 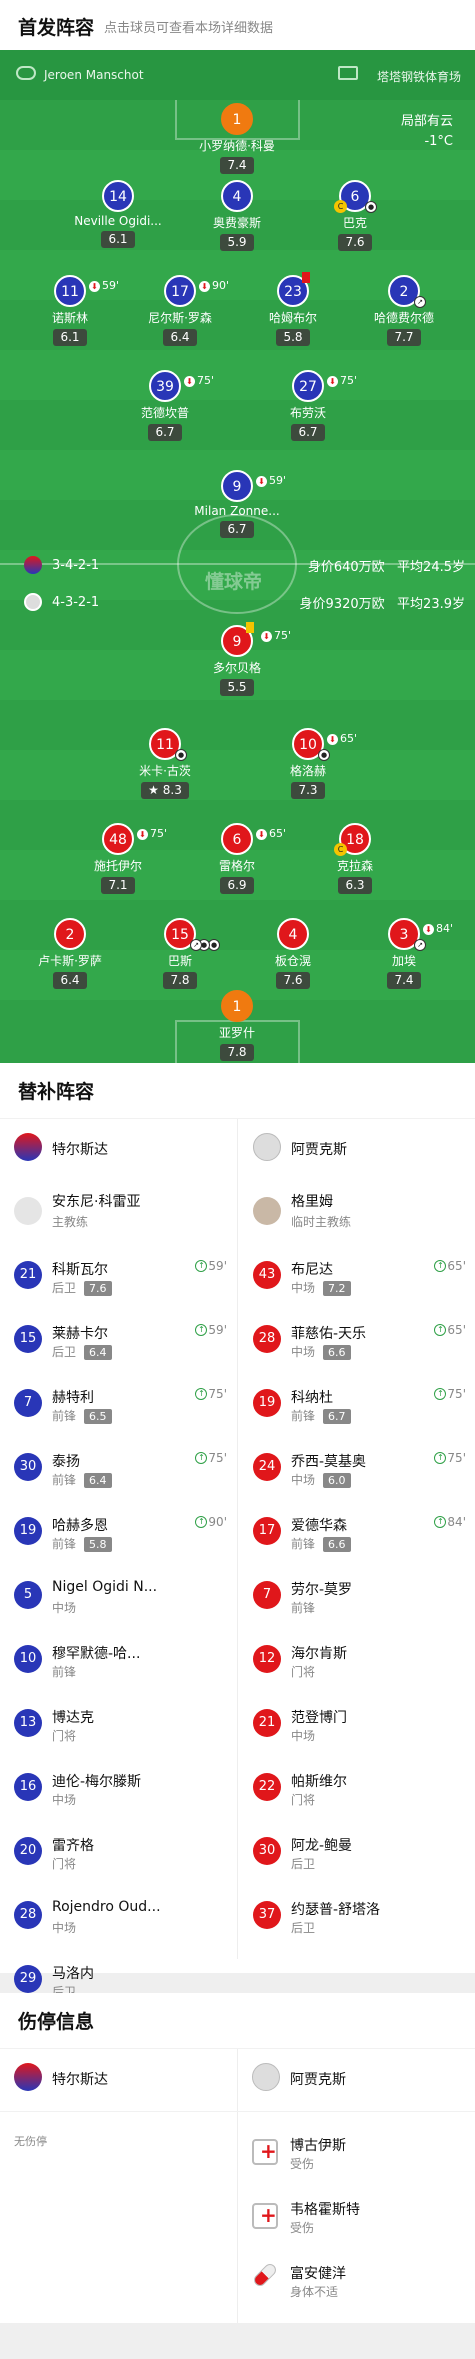 What do you see at coordinates (234, 582) in the screenshot?
I see `watermark-logo: 懂球帝` at bounding box center [234, 582].